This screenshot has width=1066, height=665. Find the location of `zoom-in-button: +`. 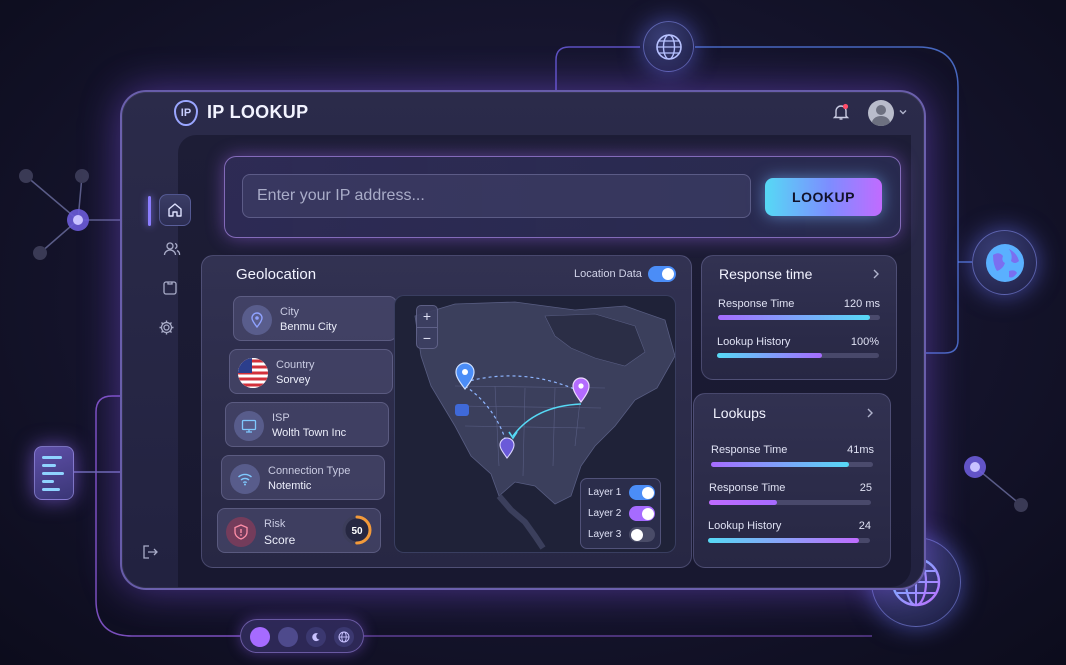

zoom-in-button: + is located at coordinates (427, 316).